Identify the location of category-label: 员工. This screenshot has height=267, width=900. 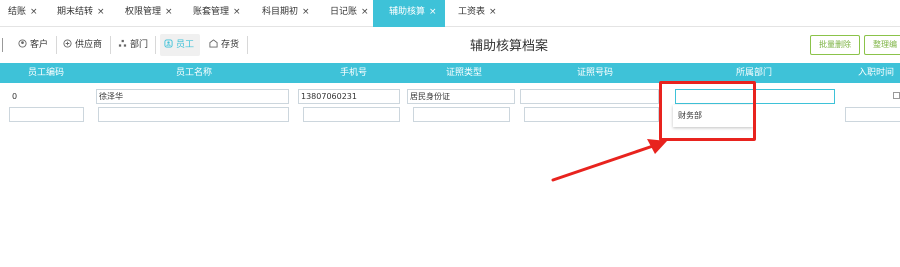
(185, 45).